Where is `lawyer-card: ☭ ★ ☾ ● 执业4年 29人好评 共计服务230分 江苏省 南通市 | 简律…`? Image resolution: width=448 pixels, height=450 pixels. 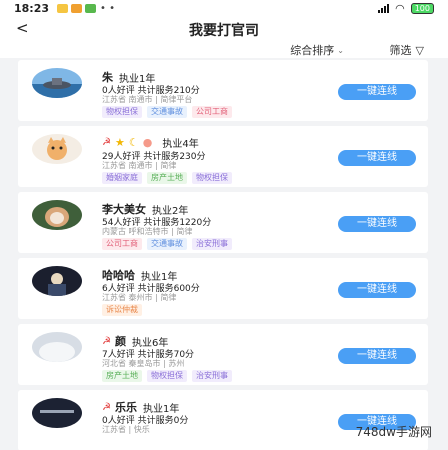 lawyer-card: ☭ ★ ☾ ● 执业4年 29人好评 共计服务230分 江苏省 南通市 | 简律… is located at coordinates (223, 156).